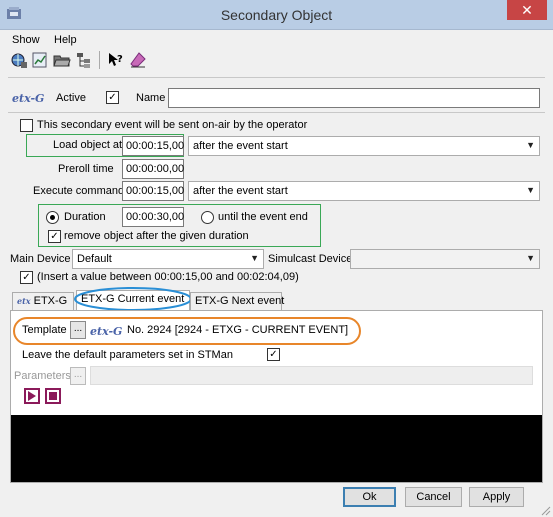 This screenshot has height=517, width=553. I want to click on main-device-label: Main Device, so click(40, 259).